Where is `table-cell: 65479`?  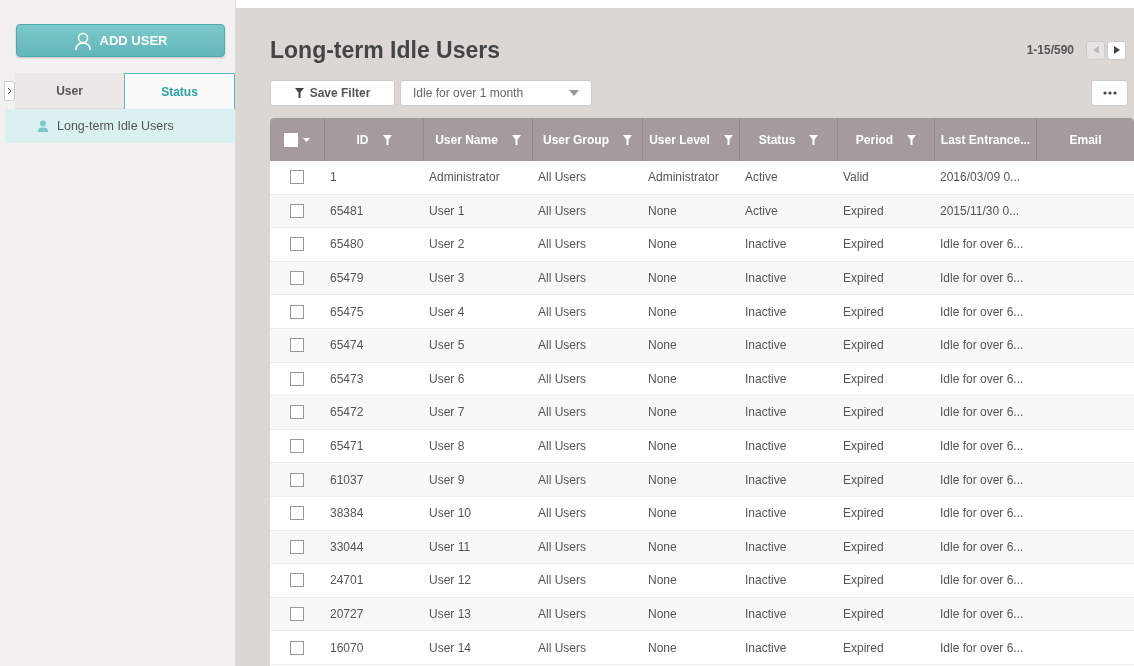 table-cell: 65479 is located at coordinates (347, 278).